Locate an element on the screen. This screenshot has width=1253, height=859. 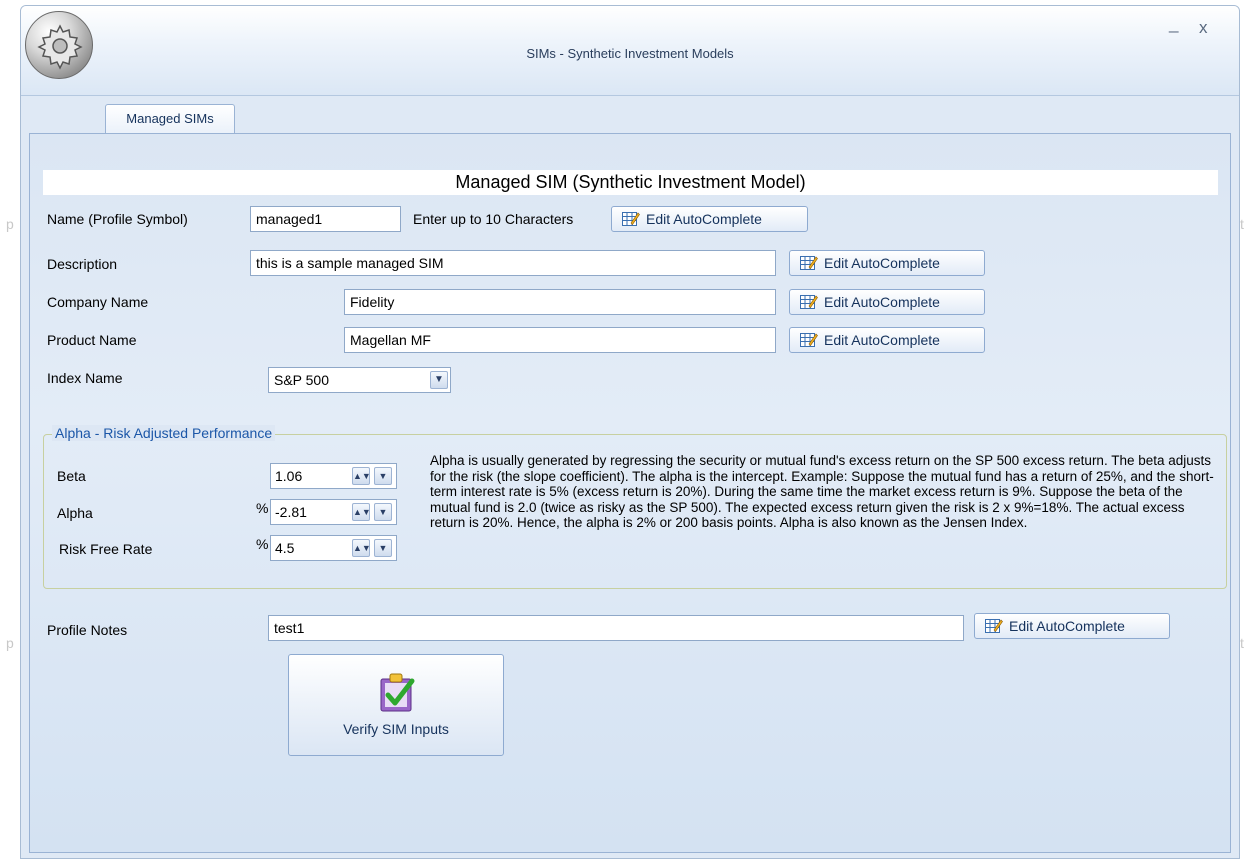
alpha-label: Alpha is located at coordinates (75, 513).